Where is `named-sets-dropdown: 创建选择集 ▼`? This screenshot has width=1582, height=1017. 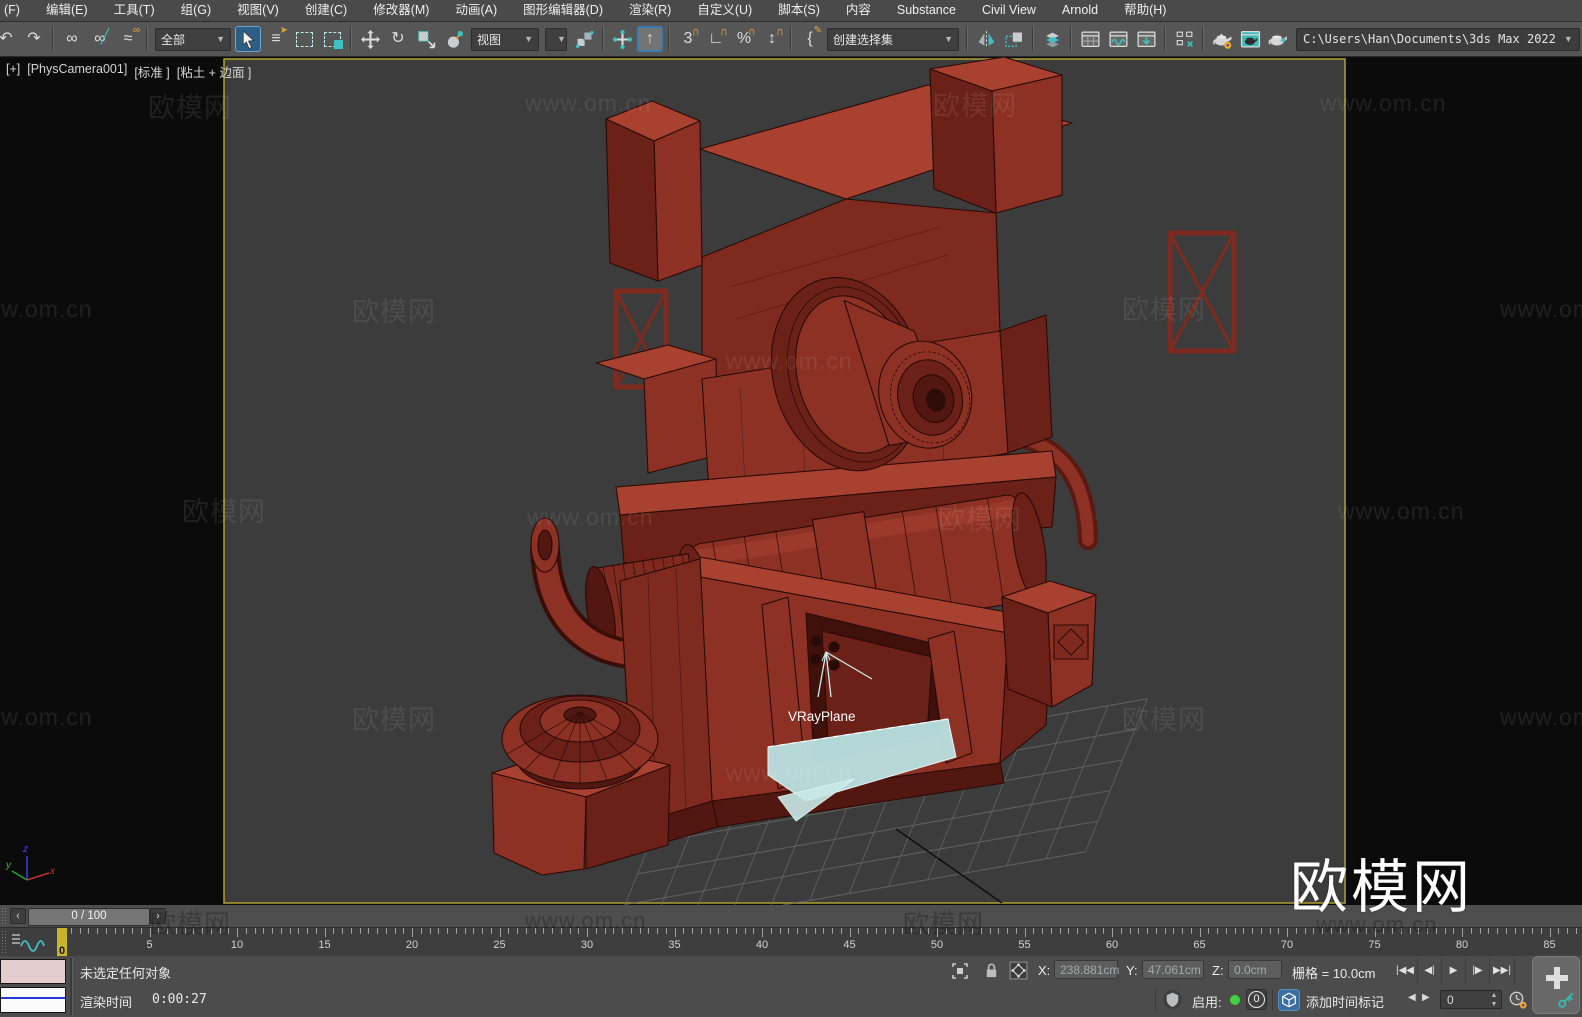 named-sets-dropdown: 创建选择集 ▼ is located at coordinates (893, 39).